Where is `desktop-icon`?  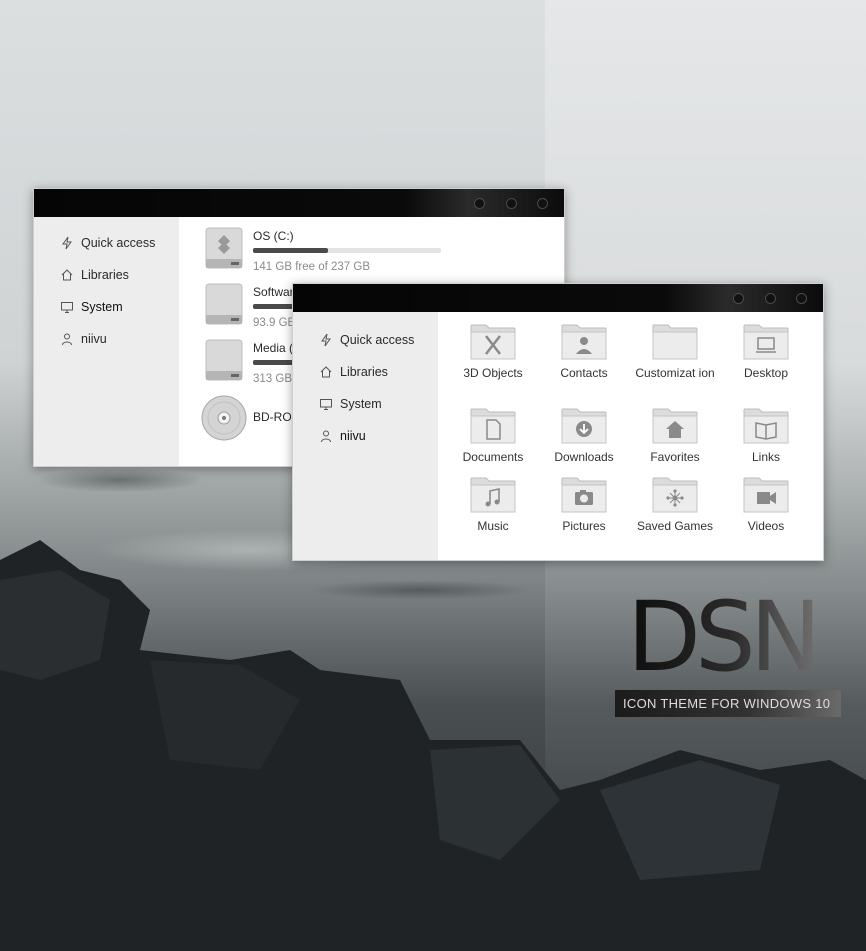
desktop-icon is located at coordinates (766, 342).